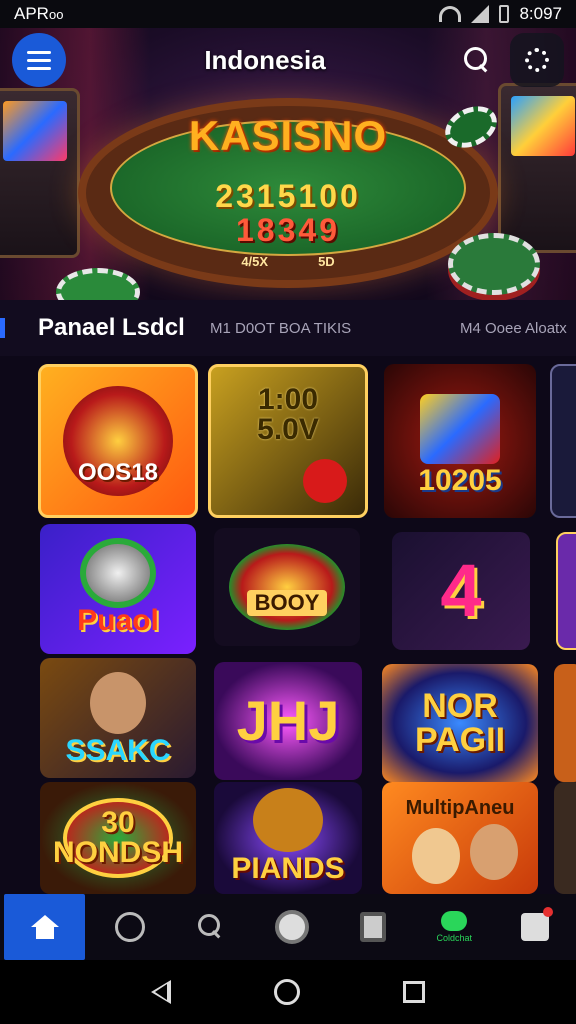 This screenshot has width=576, height=1024. Describe the element at coordinates (540, 13) in the screenshot. I see `clock-time: 8:097` at that location.